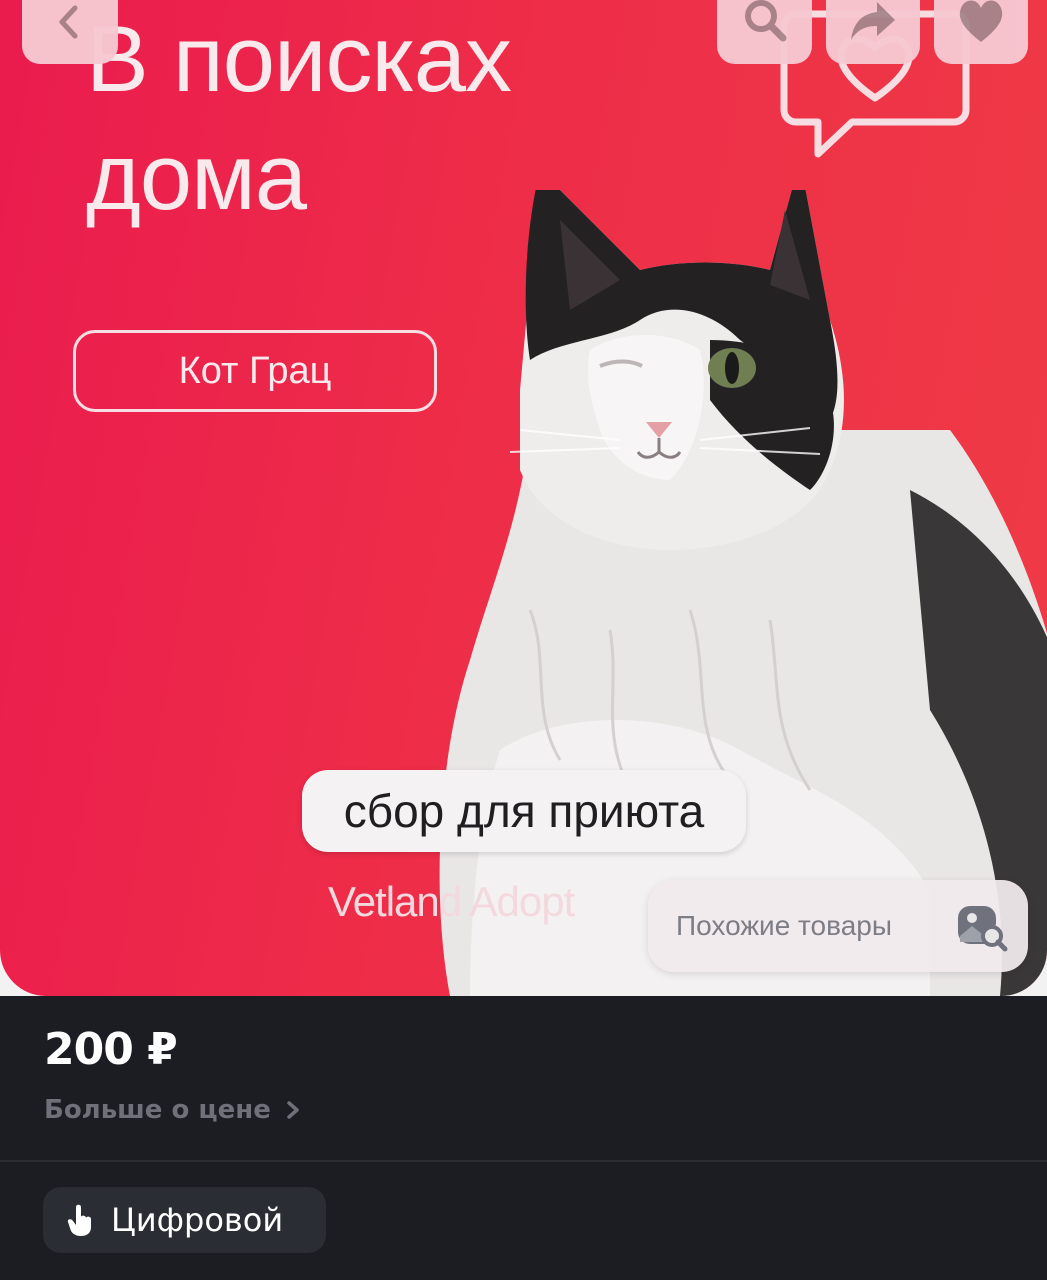 Image resolution: width=1047 pixels, height=1280 pixels. What do you see at coordinates (299, 58) in the screenshot?
I see `poster-title-line-1: В поисках` at bounding box center [299, 58].